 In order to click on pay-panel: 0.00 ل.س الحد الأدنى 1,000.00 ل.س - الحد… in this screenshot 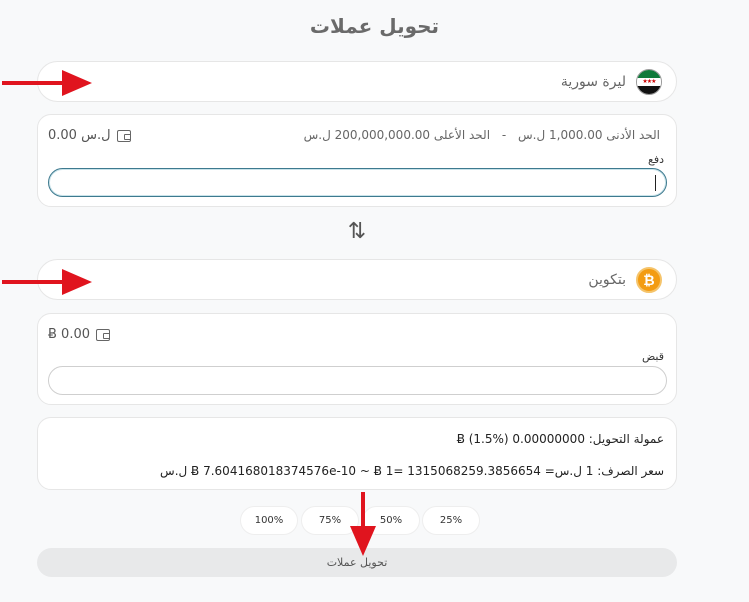, I will do `click(357, 160)`.